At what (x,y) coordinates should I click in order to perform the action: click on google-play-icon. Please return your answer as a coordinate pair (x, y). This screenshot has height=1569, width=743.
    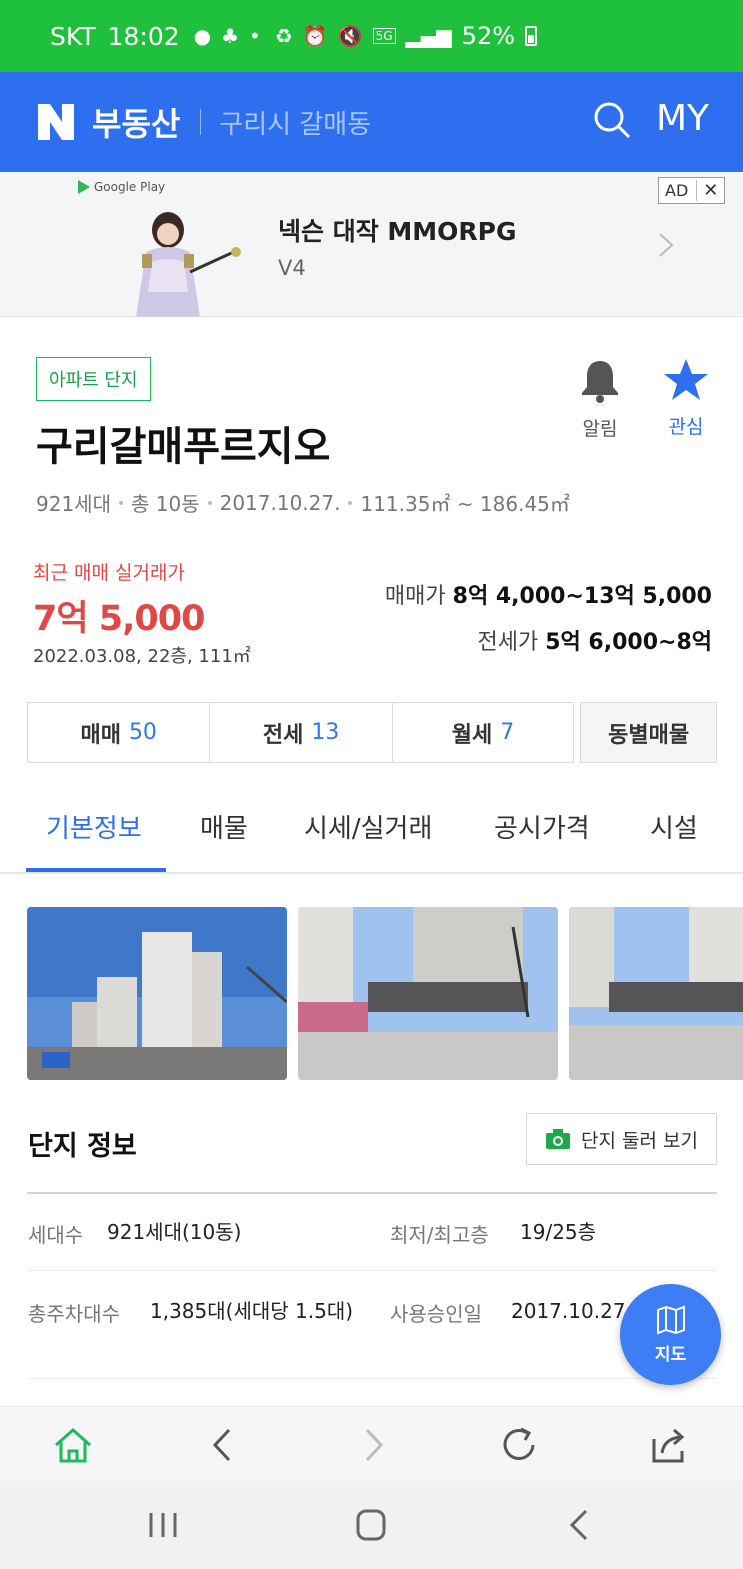
    Looking at the image, I should click on (84, 187).